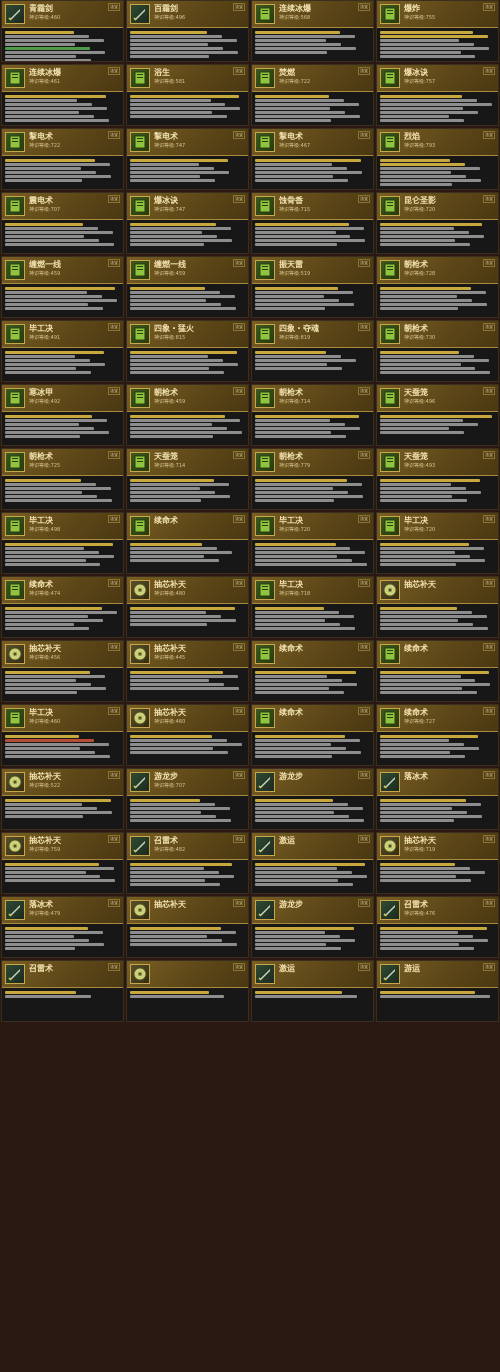  I want to click on item-level: 神识等级:759, so click(45, 850).